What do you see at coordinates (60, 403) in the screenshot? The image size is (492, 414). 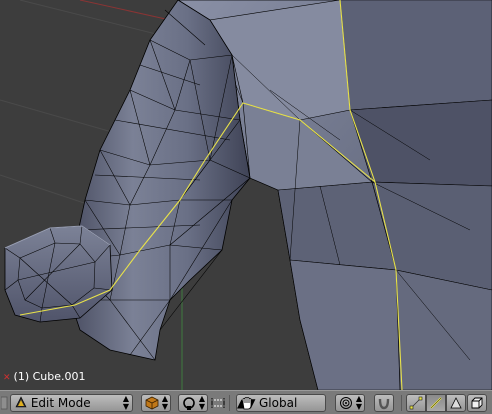 I see `mode-menu-label: Edit Mode` at bounding box center [60, 403].